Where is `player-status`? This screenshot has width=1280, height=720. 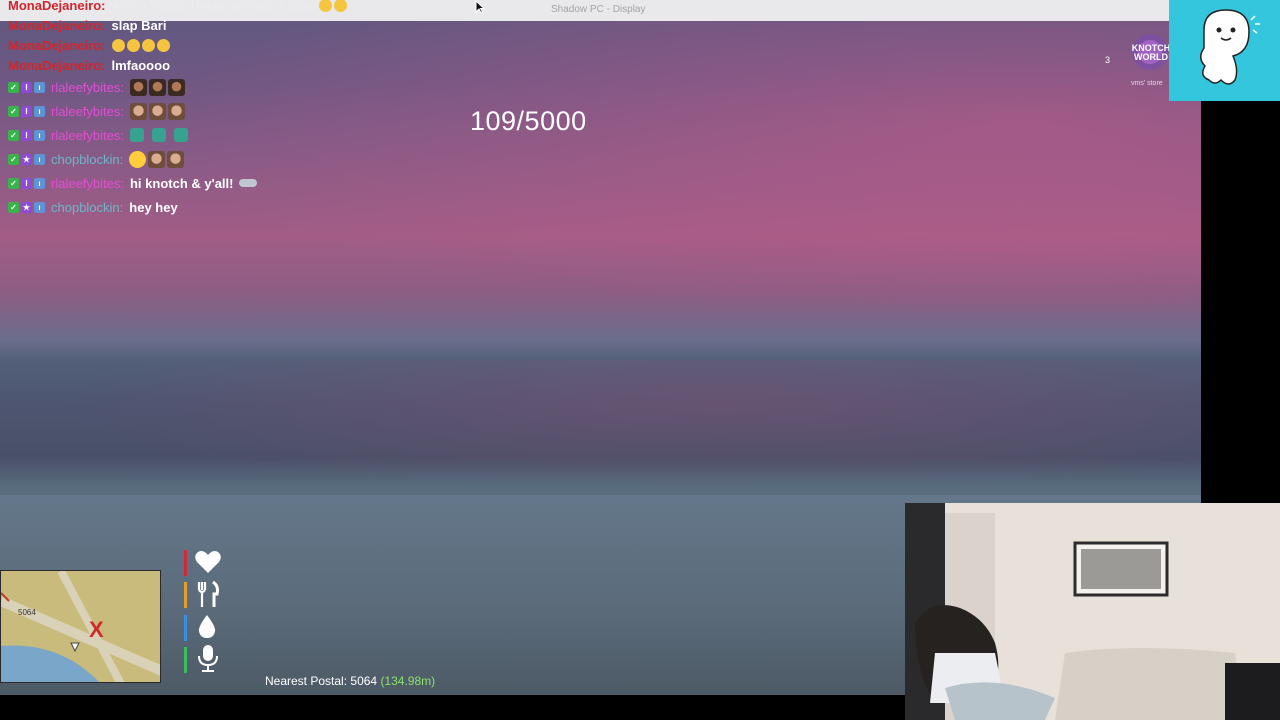 player-status is located at coordinates (206, 611).